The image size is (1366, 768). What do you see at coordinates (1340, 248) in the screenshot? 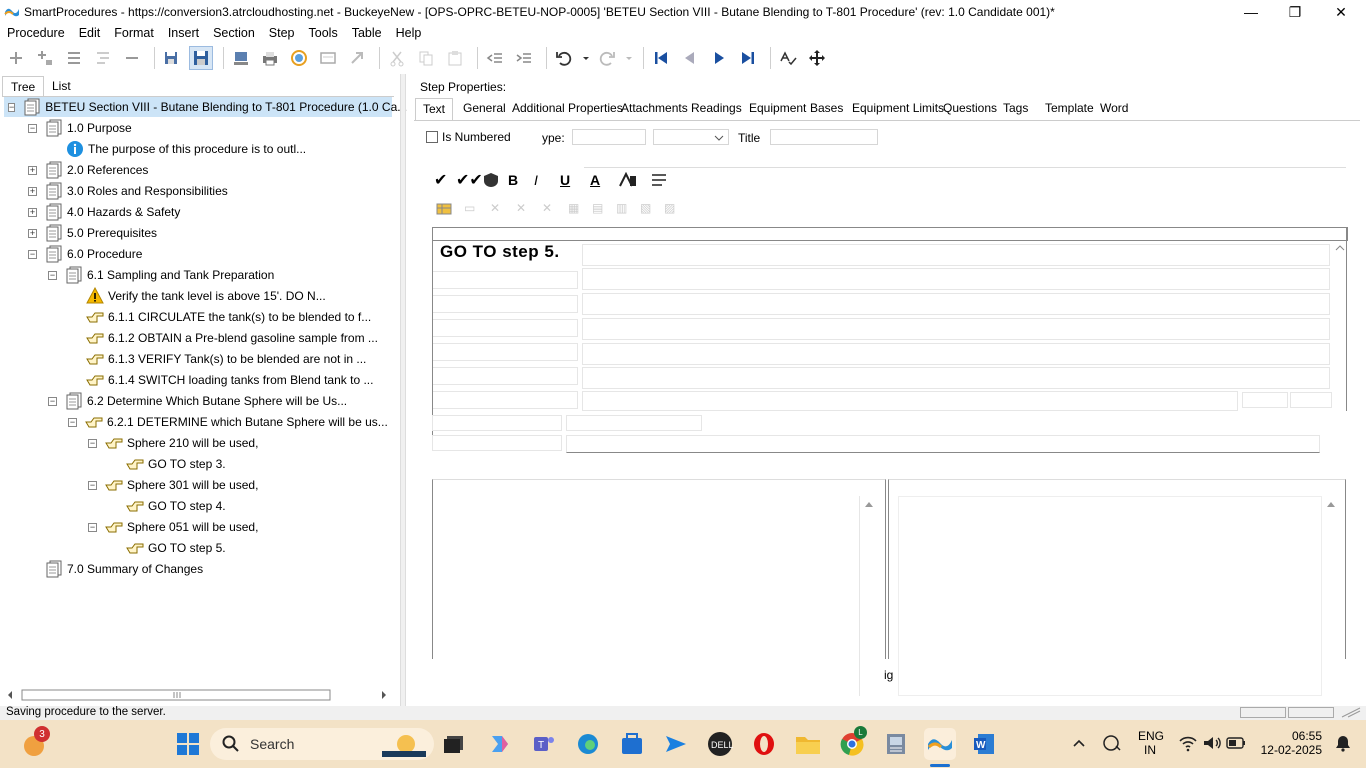
I see `scroll-up-icon` at bounding box center [1340, 248].